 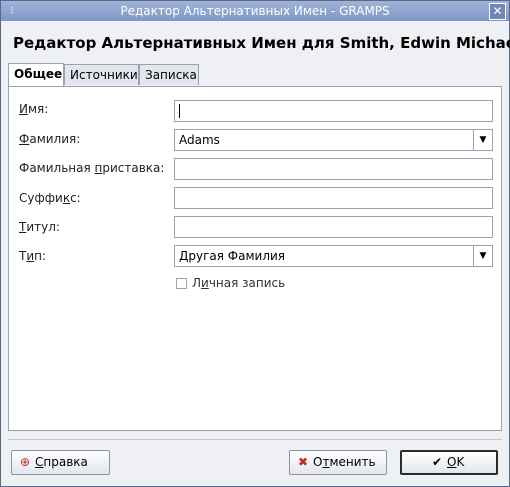 I want to click on suffix-input, so click(x=333, y=198).